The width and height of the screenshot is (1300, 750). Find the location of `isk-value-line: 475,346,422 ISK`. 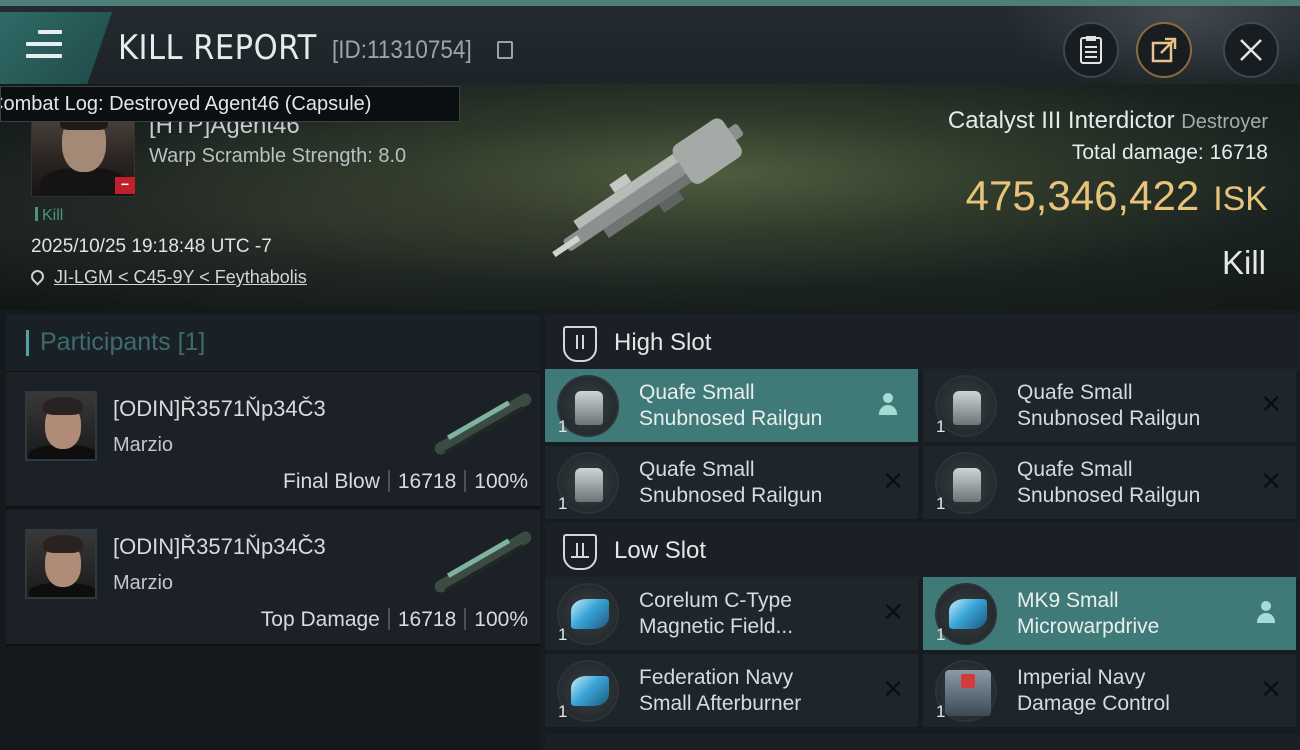

isk-value-line: 475,346,422 ISK is located at coordinates (1117, 196).